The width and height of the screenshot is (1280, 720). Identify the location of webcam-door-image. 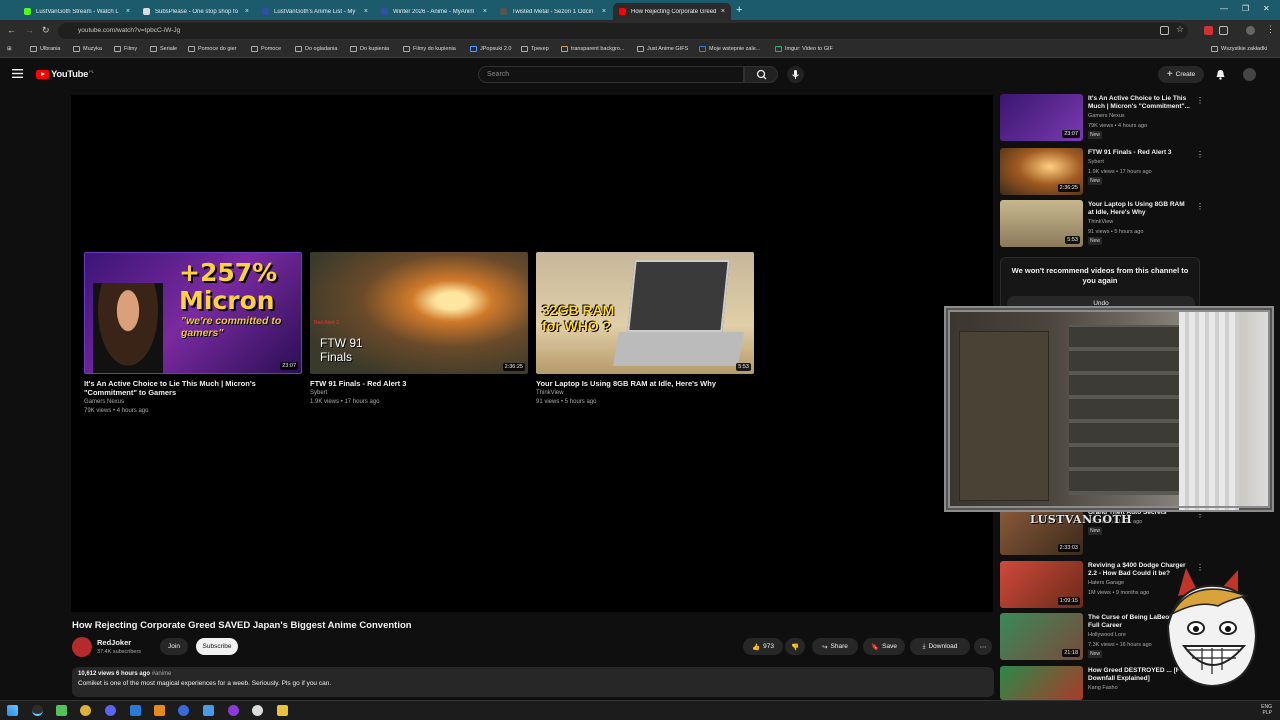
(1004, 416).